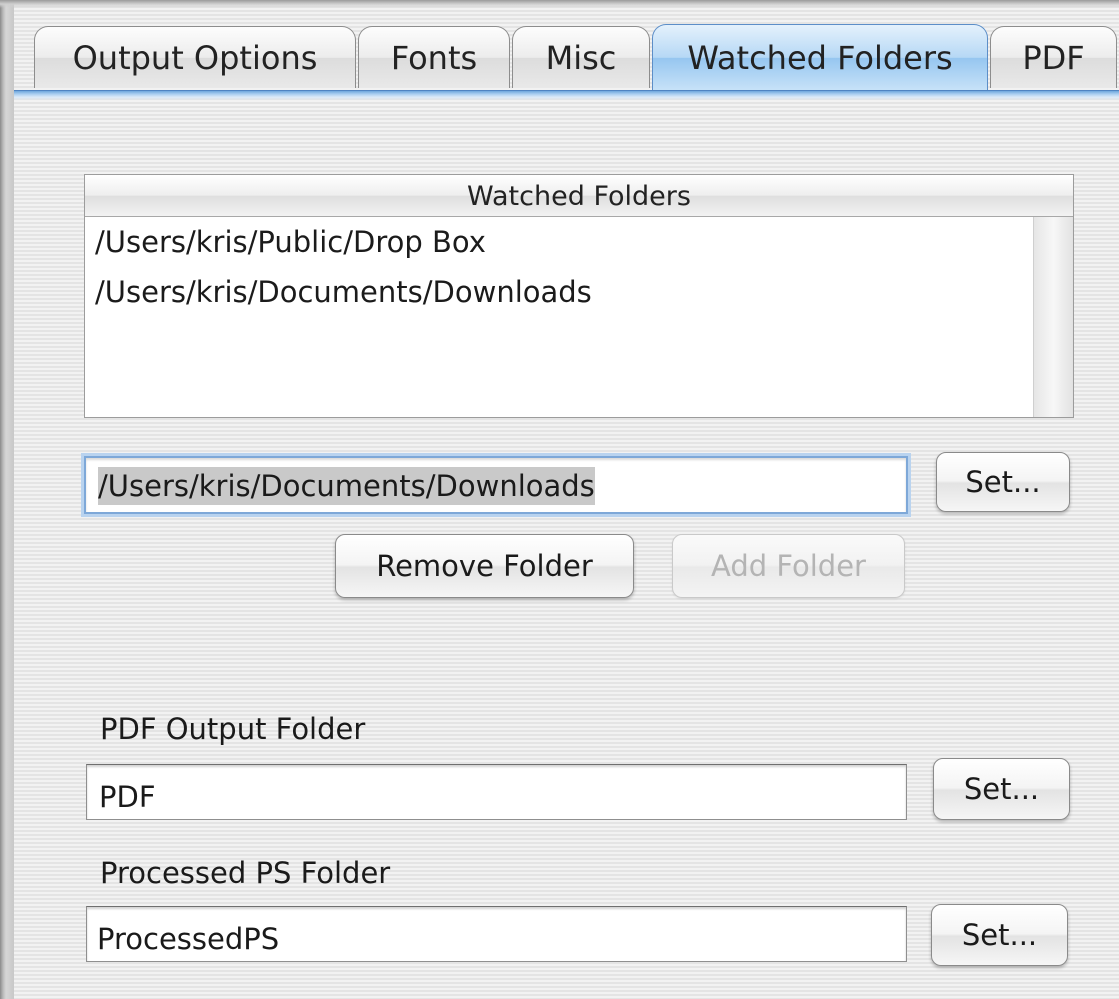  Describe the element at coordinates (434, 57) in the screenshot. I see `tab-fonts: Fonts` at that location.